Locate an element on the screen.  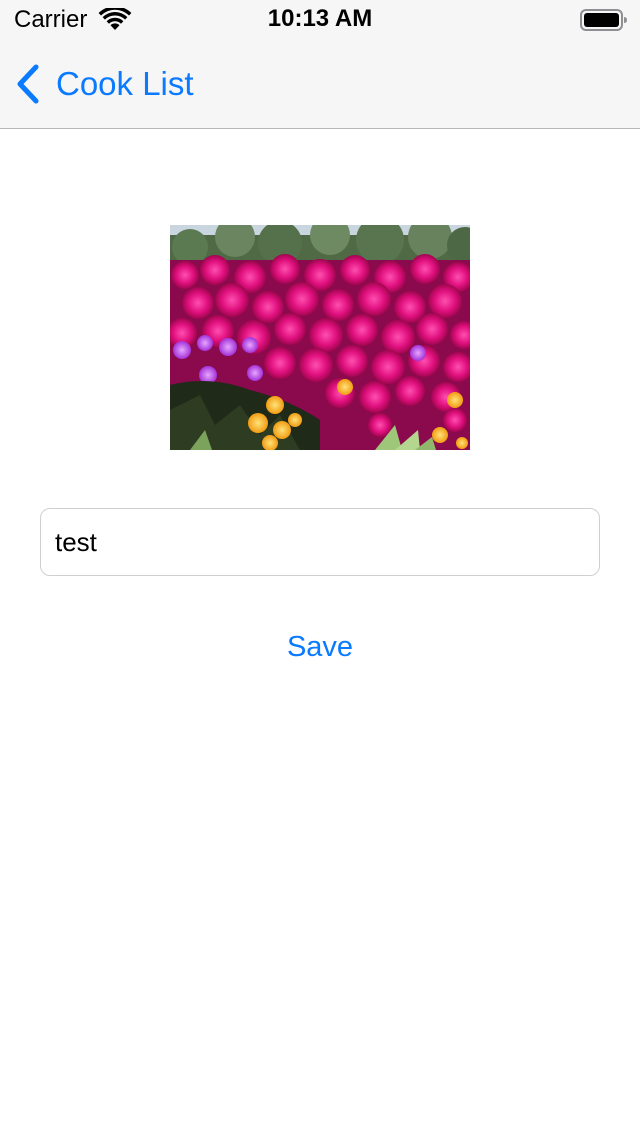
recipe-photo is located at coordinates (320, 337).